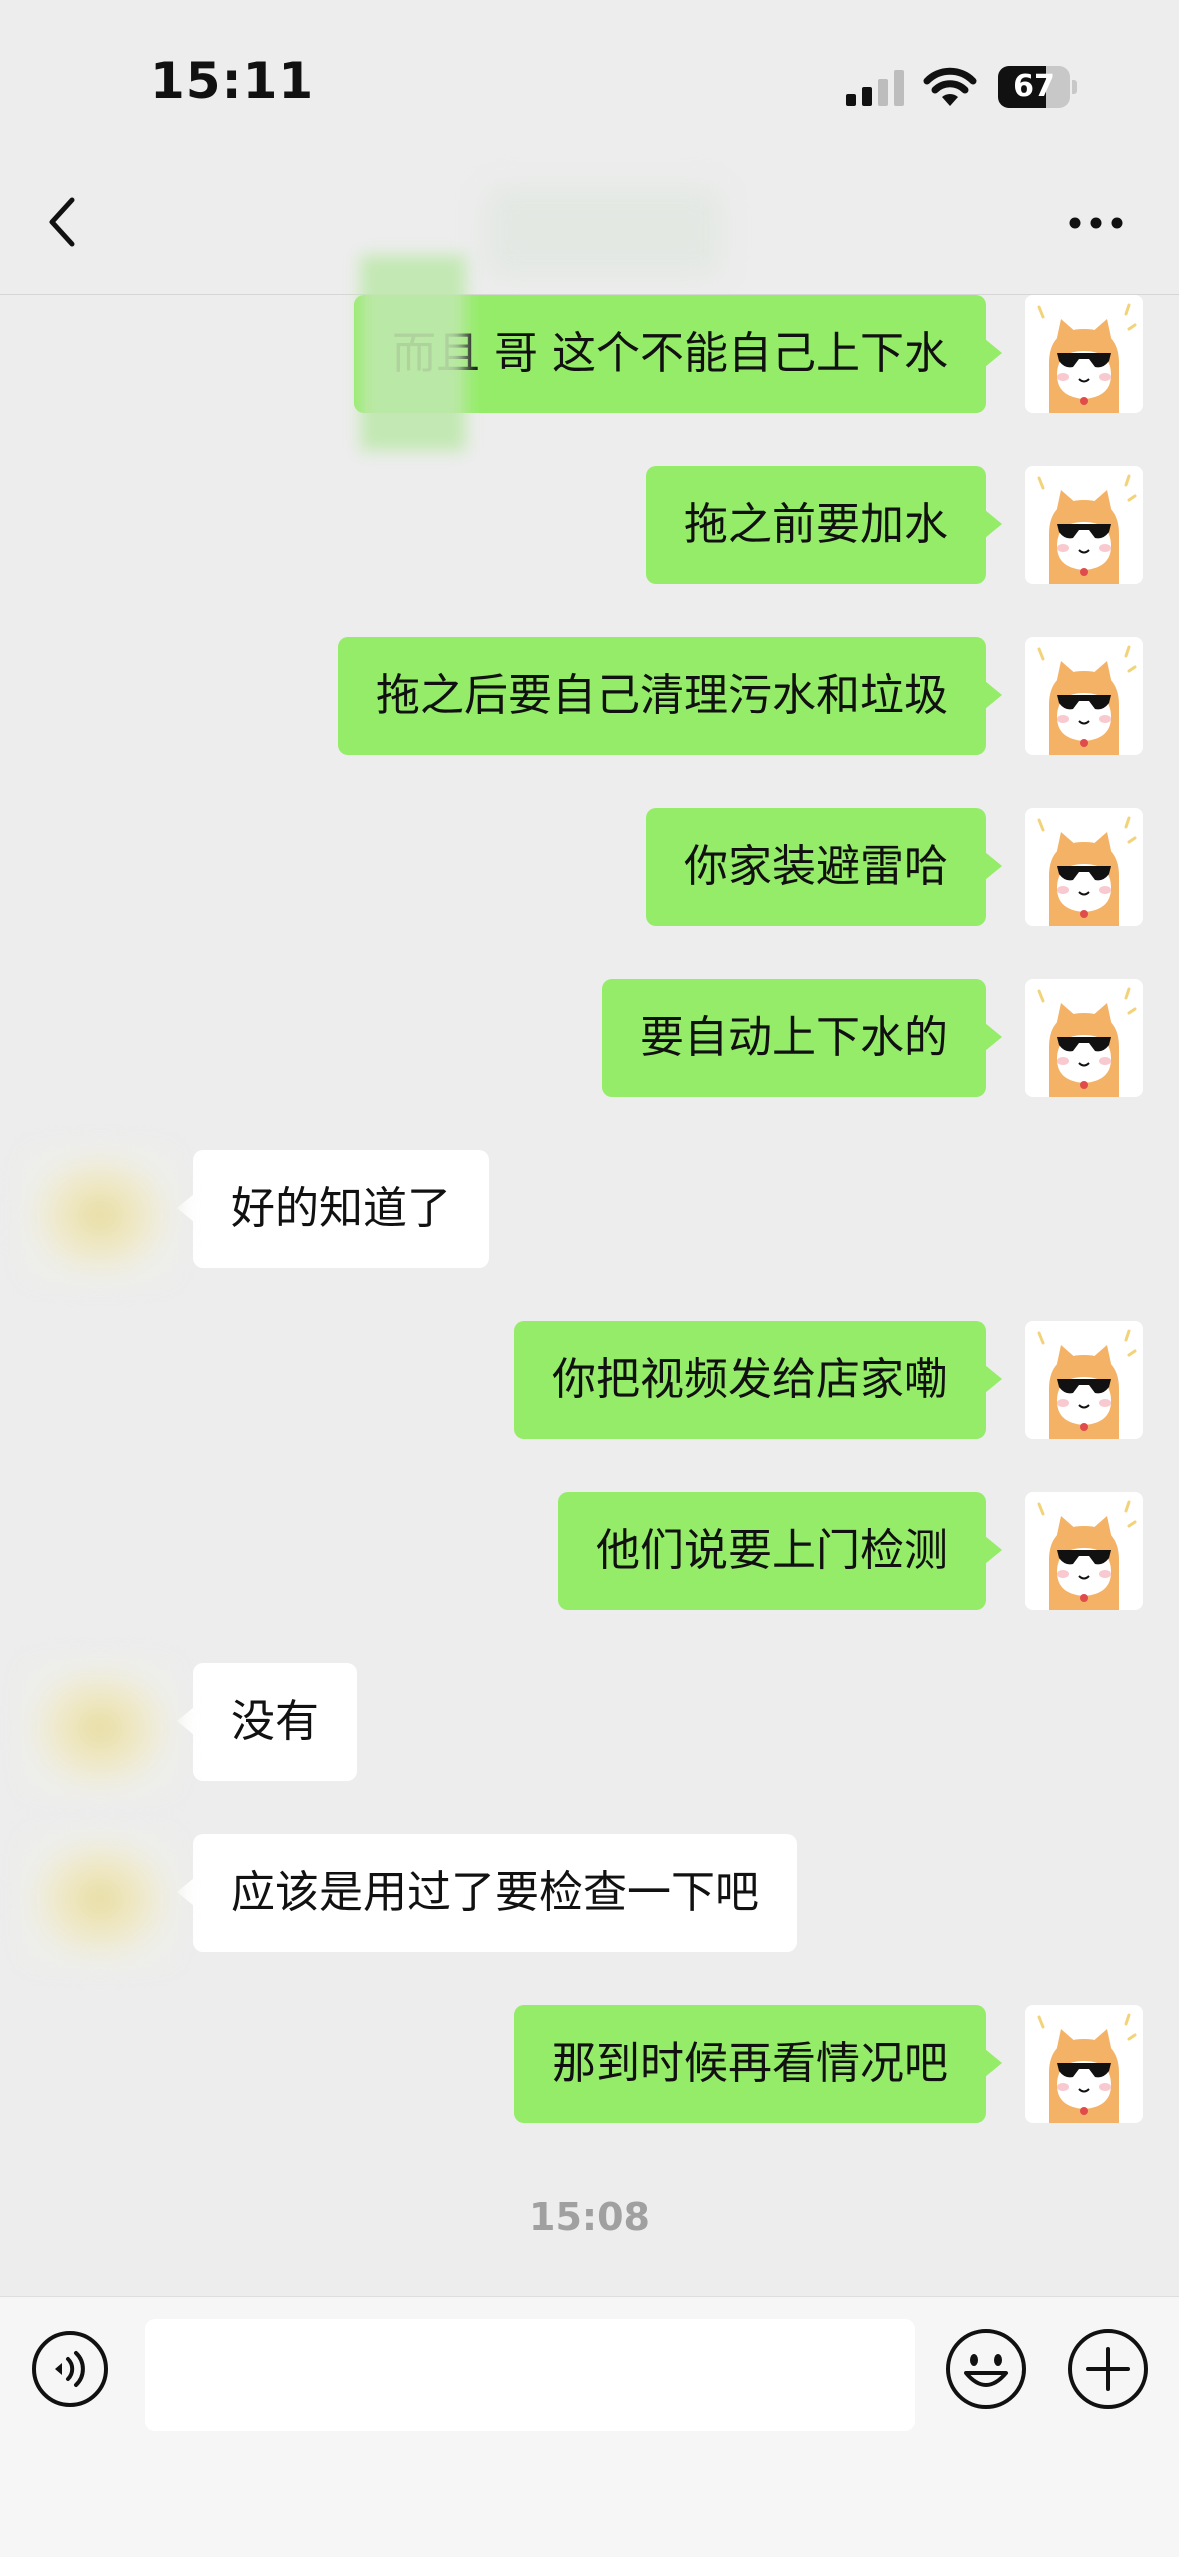 The height and width of the screenshot is (2557, 1179). I want to click on incoming-message-bubble: 好的知道了, so click(333, 1209).